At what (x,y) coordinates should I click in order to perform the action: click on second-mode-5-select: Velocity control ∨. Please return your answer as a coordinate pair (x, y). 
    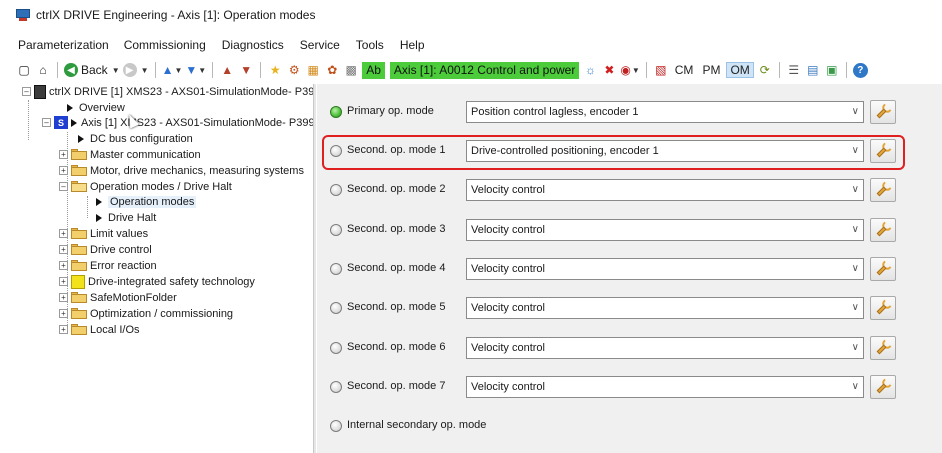
    Looking at the image, I should click on (665, 308).